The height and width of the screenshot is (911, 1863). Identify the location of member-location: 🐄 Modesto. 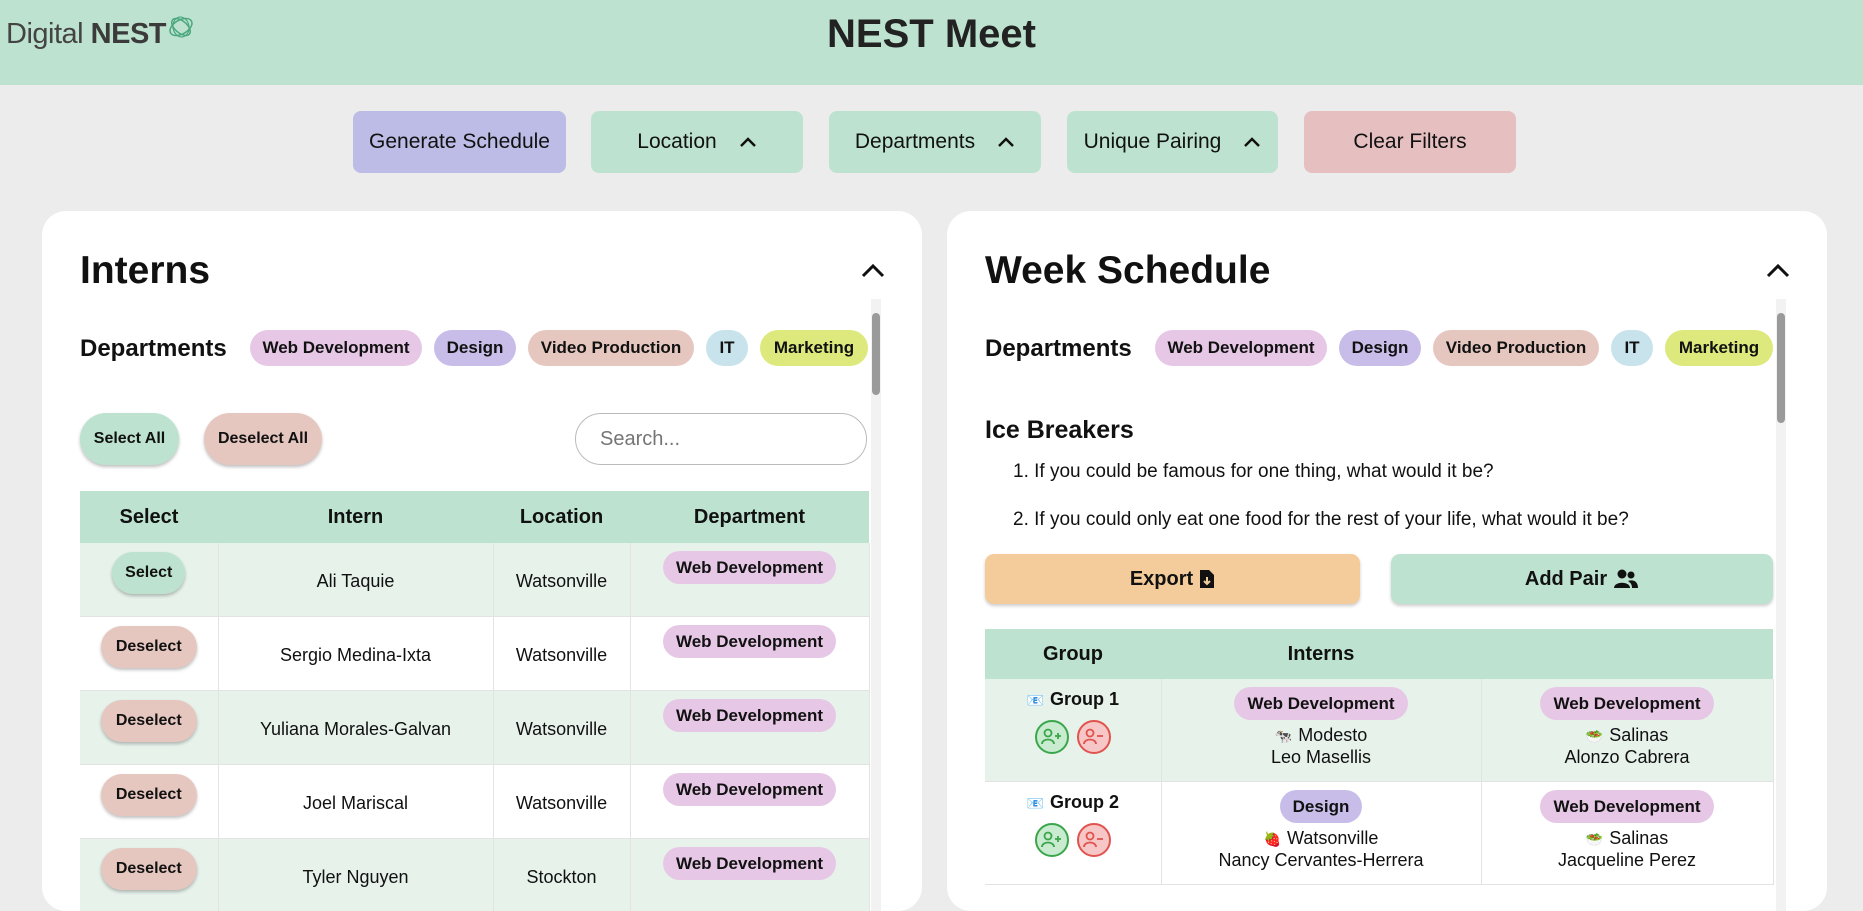
(1321, 736).